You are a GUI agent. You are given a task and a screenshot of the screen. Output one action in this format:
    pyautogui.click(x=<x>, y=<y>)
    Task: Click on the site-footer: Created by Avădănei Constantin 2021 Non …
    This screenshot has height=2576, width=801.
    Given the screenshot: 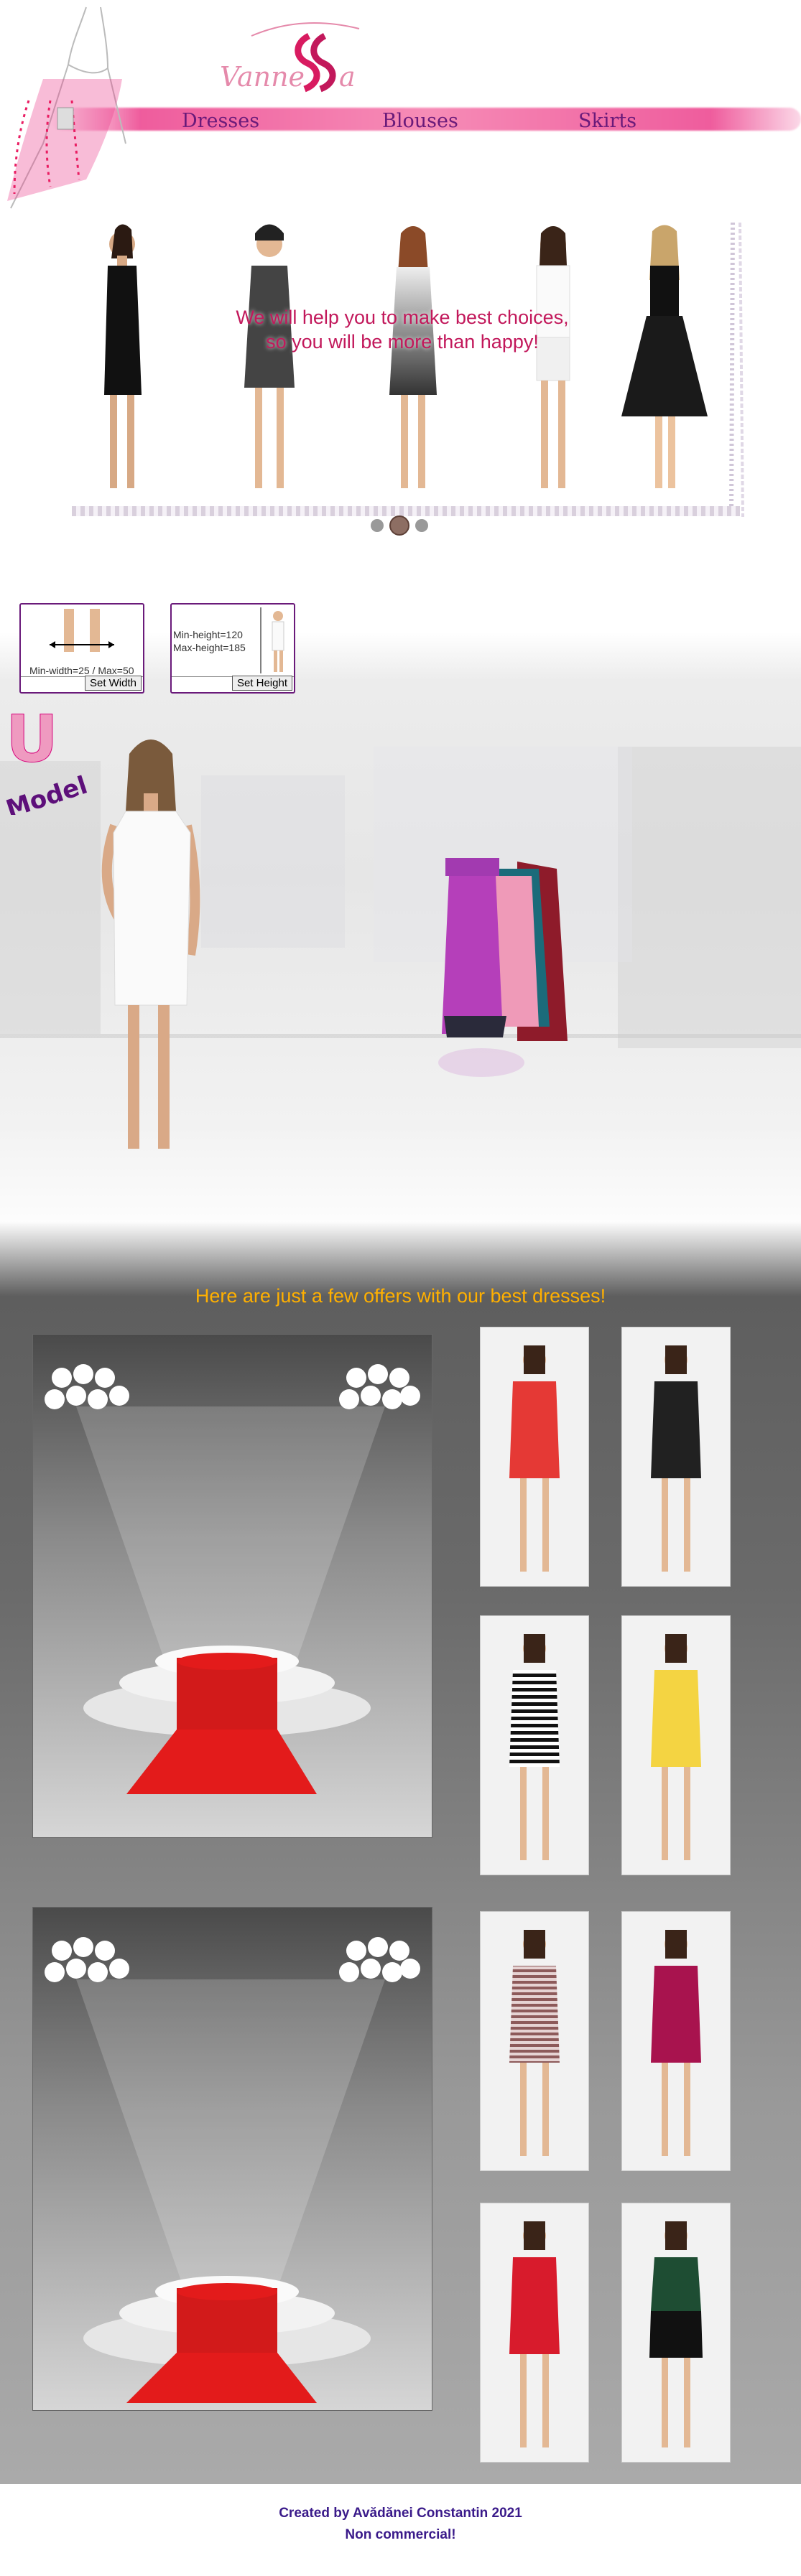 What is the action you would take?
    pyautogui.click(x=401, y=2530)
    